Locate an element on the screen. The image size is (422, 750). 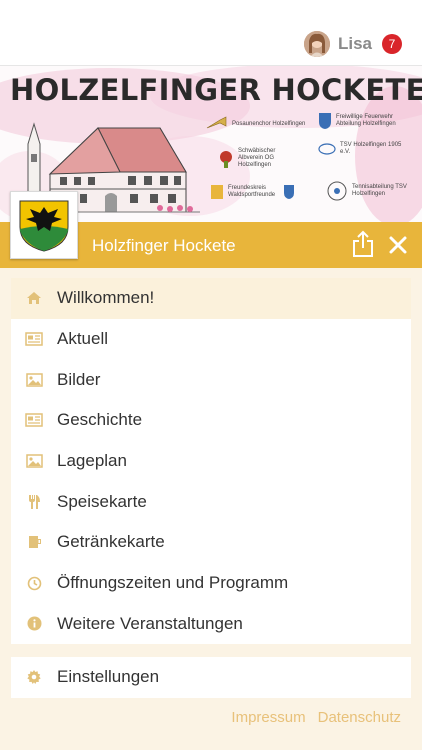
menu-item-speisekarte: Speisekarte is located at coordinates (211, 501).